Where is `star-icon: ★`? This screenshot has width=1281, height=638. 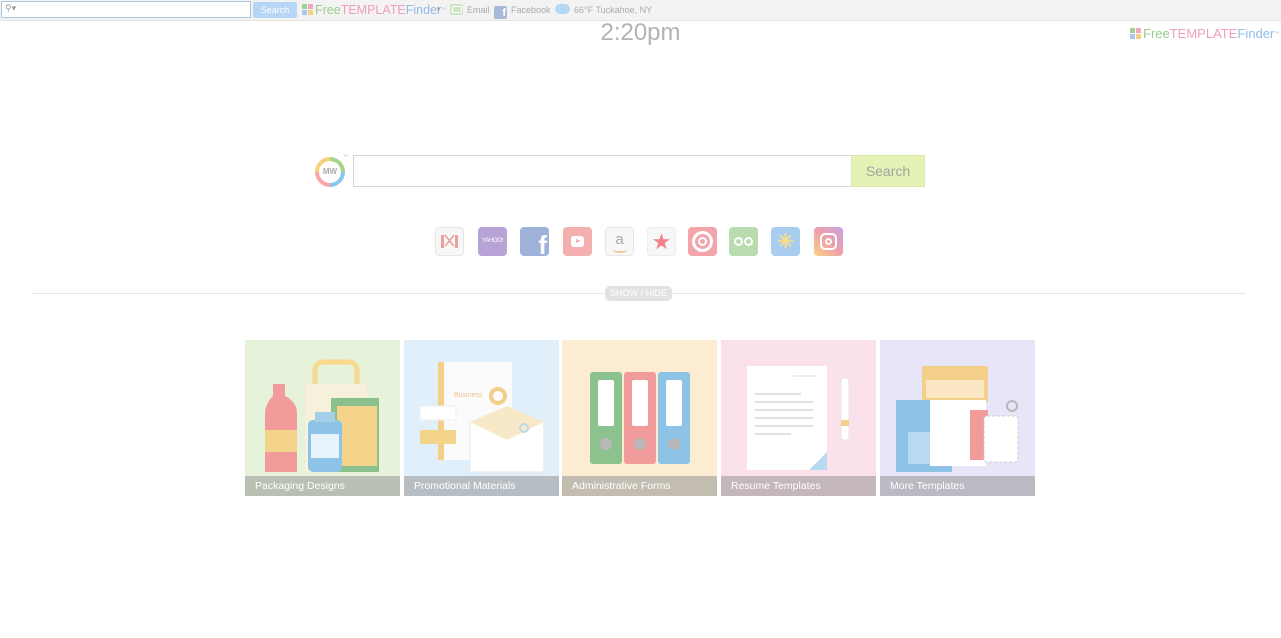
star-icon: ★ is located at coordinates (661, 241).